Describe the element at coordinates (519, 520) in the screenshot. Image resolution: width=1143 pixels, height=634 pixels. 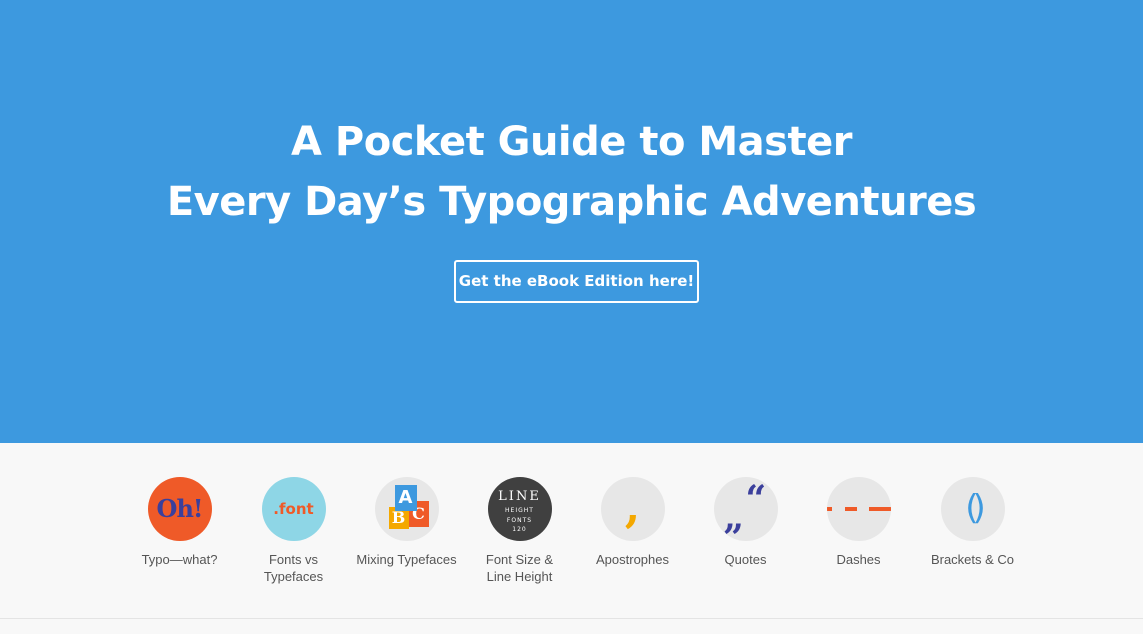
I see `fonts-glyph: FONTS` at that location.